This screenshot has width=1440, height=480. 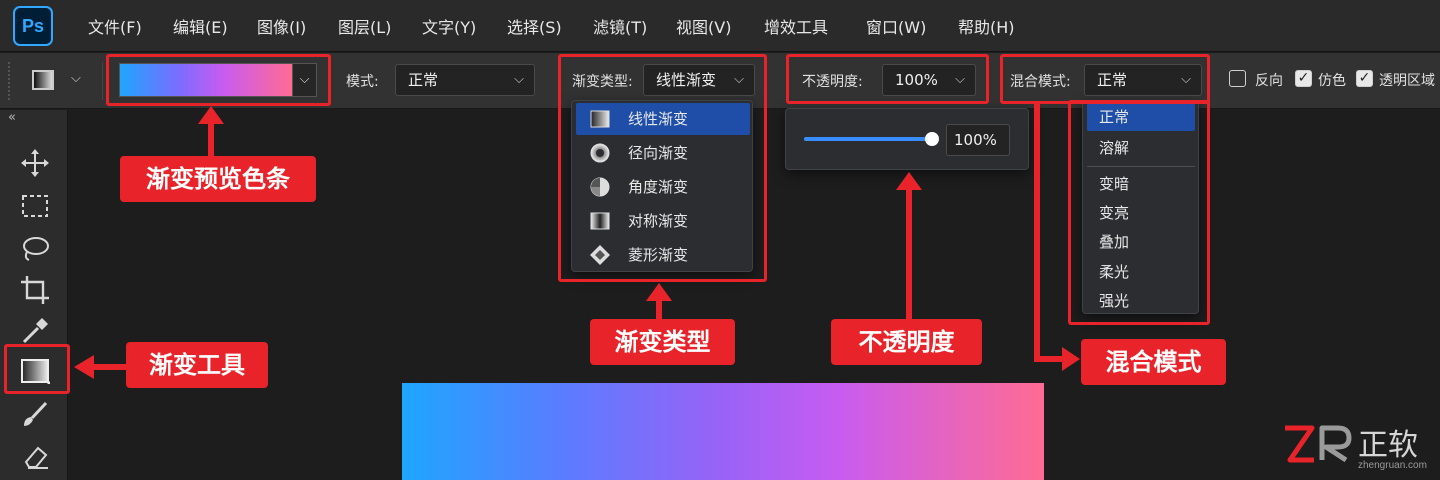 What do you see at coordinates (423, 80) in the screenshot?
I see `mode-value: 正常` at bounding box center [423, 80].